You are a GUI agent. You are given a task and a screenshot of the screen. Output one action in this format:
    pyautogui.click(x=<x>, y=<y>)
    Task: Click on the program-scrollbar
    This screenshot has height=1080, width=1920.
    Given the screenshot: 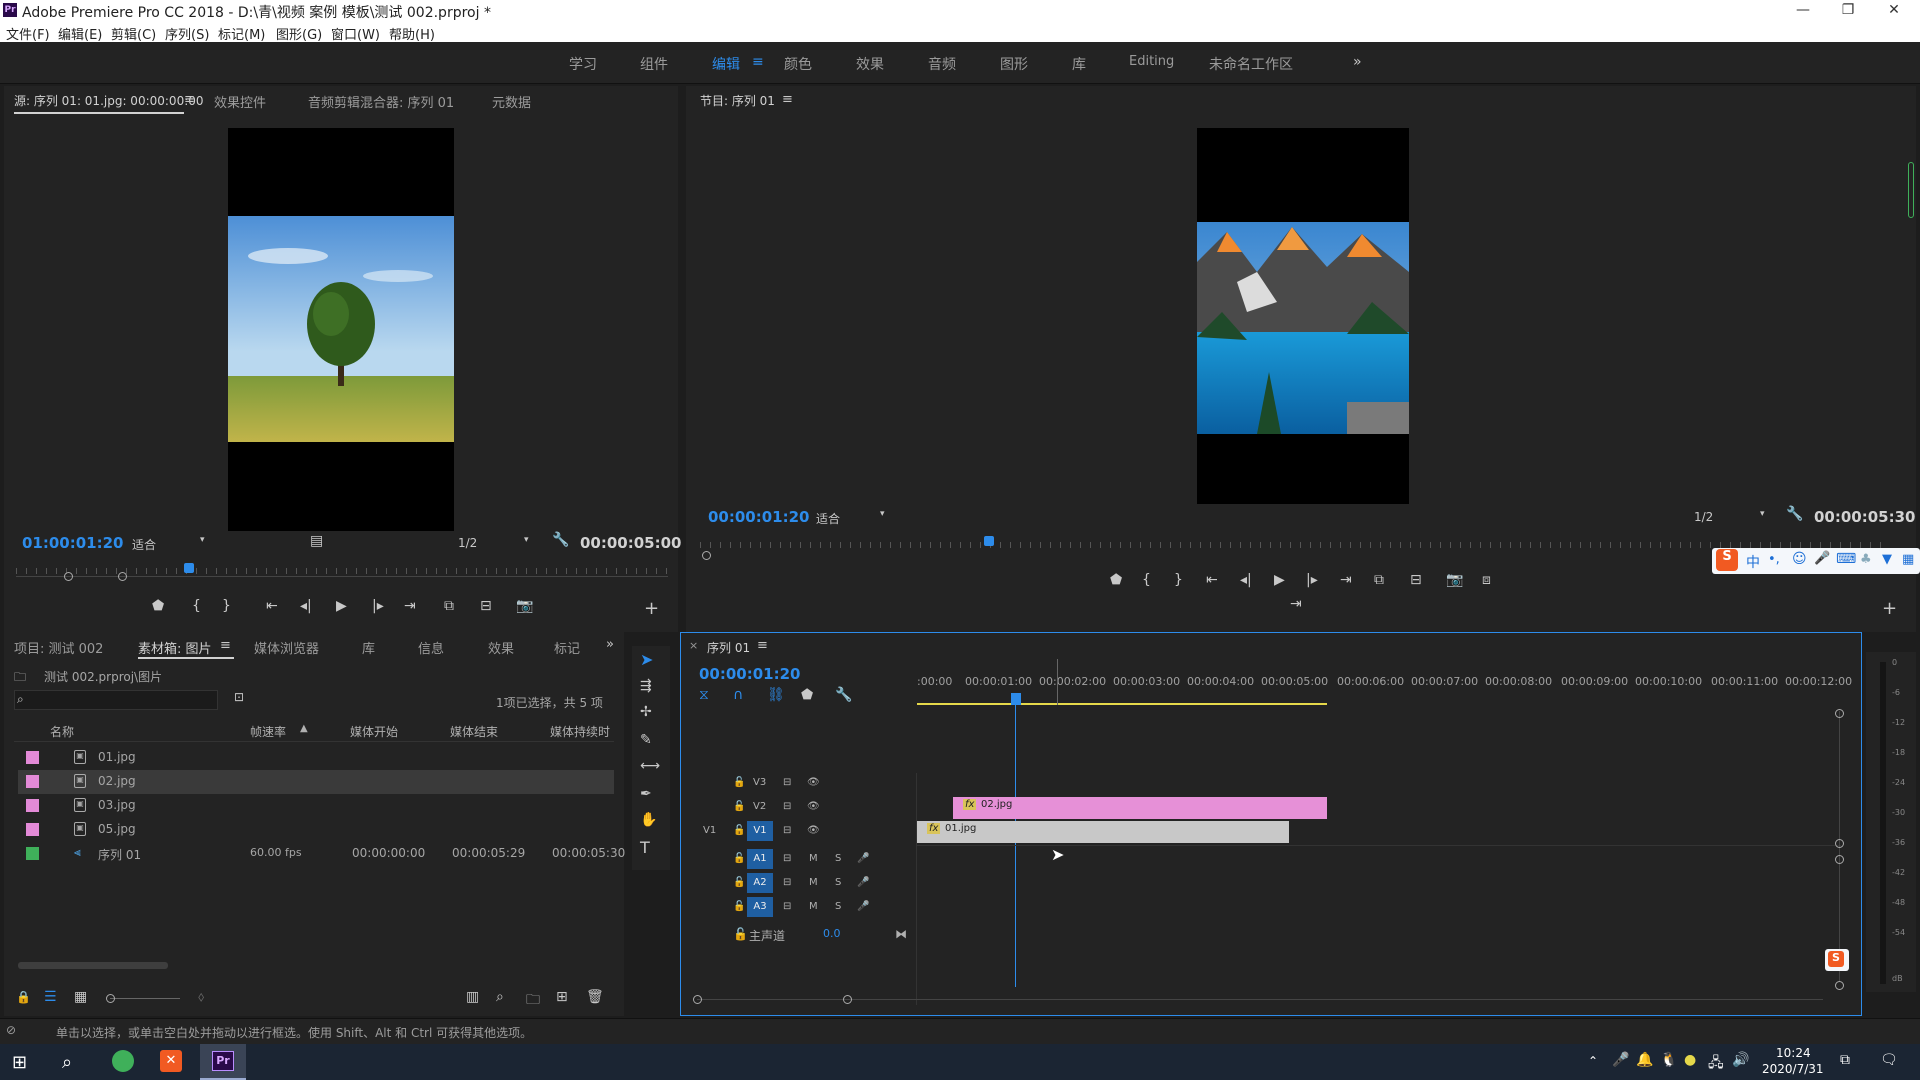 What is the action you would take?
    pyautogui.click(x=1911, y=190)
    